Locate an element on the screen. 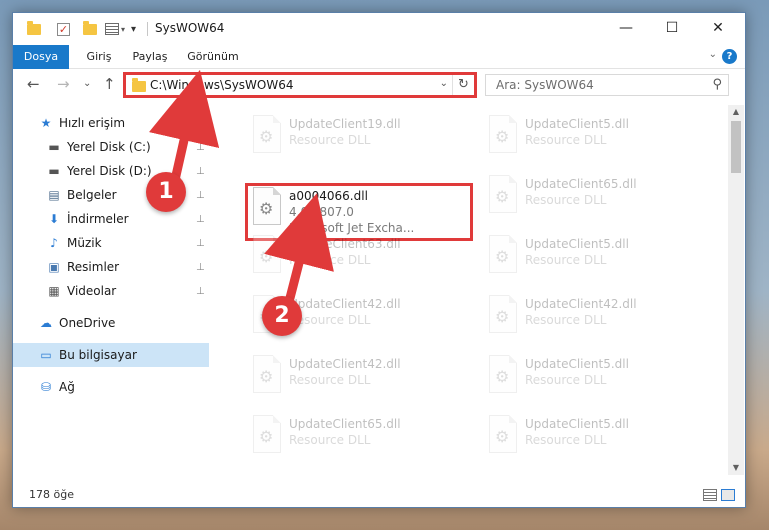 The width and height of the screenshot is (769, 530). close-button: ✕ is located at coordinates (718, 28).